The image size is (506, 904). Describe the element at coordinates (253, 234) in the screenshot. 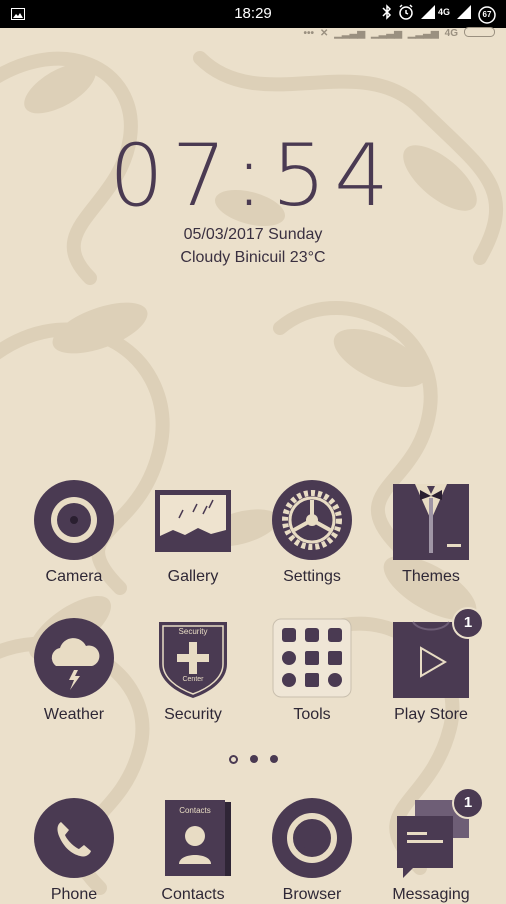

I see `clock-date: 05/03/2017 Sunday` at that location.